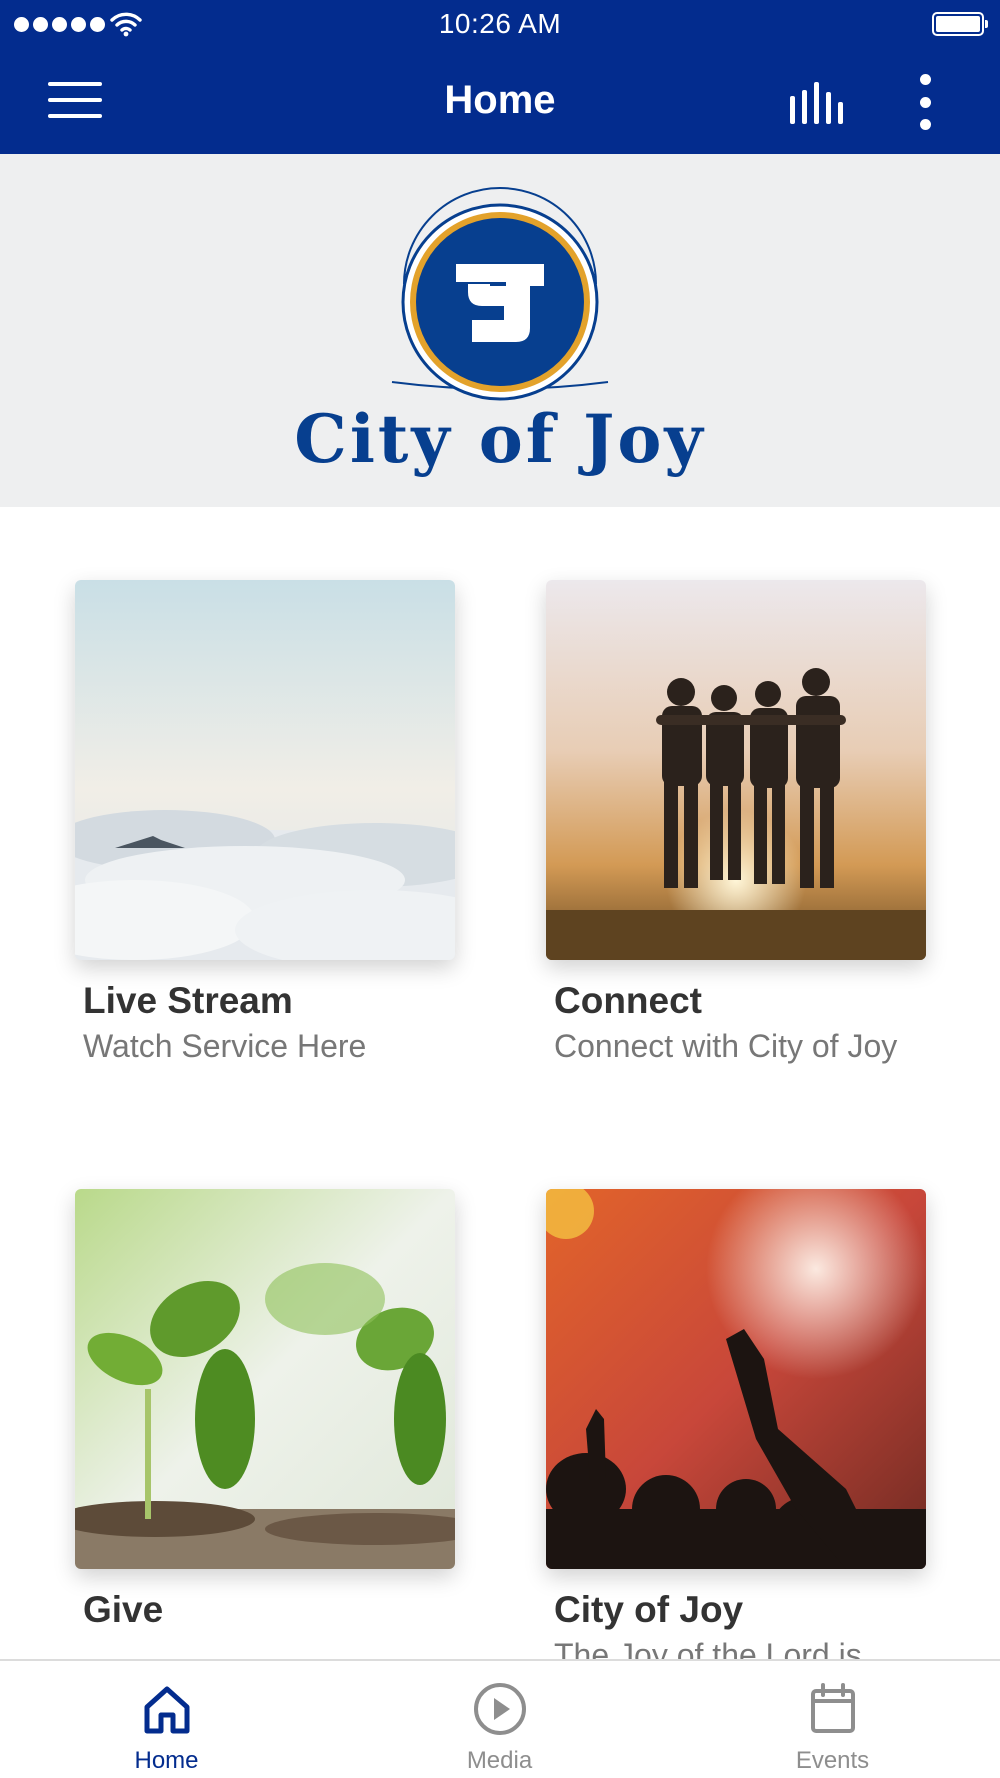  I want to click on card-title: Live Stream, so click(188, 1000).